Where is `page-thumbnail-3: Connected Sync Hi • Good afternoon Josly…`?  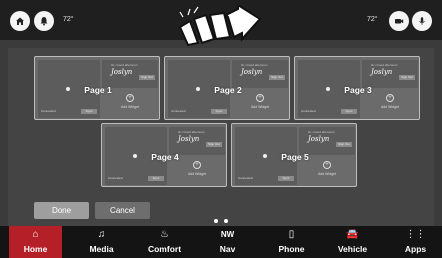 page-thumbnail-3: Connected Sync Hi • Good afternoon Josly… is located at coordinates (357, 88).